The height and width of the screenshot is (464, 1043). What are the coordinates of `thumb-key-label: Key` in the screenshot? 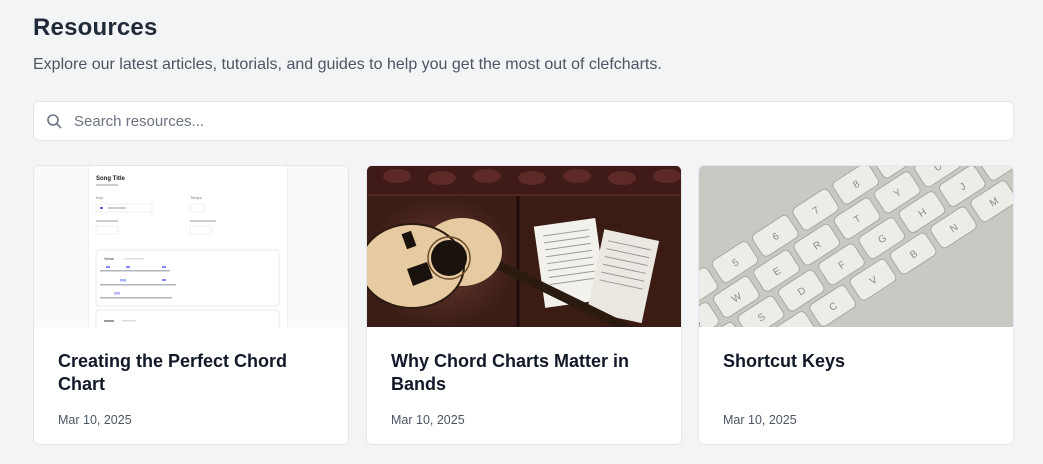 It's located at (99, 197).